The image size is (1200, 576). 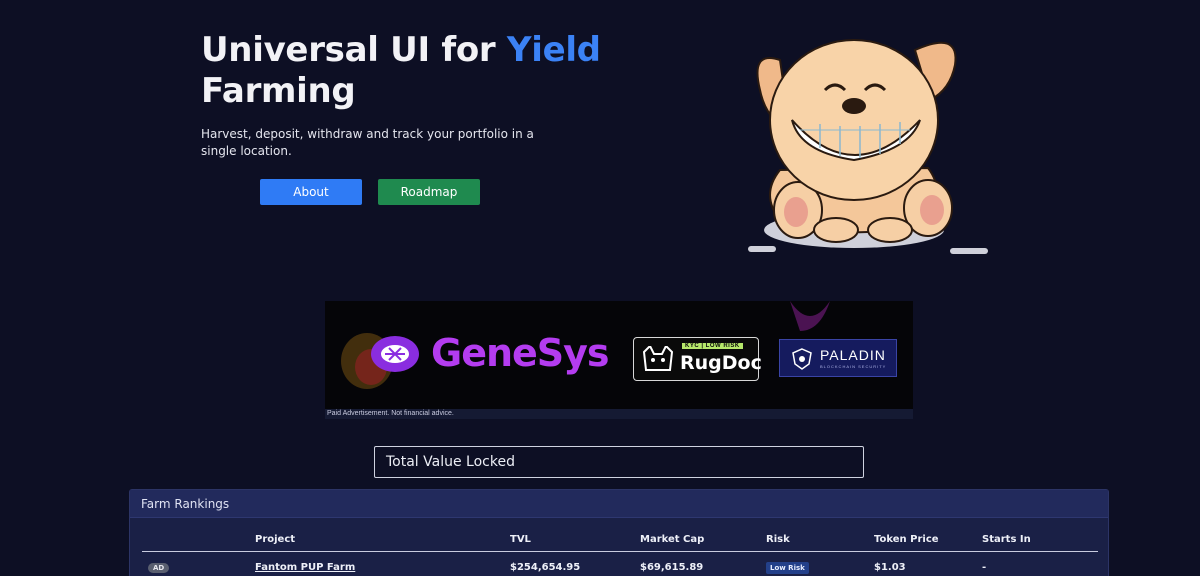 I want to click on col-risk: Risk, so click(x=778, y=539).